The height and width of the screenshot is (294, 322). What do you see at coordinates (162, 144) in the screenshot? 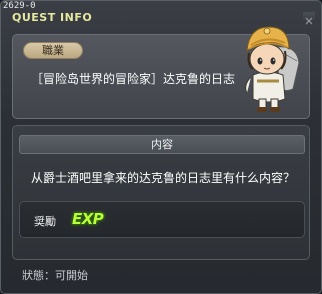
I see `content-header: 内容` at bounding box center [162, 144].